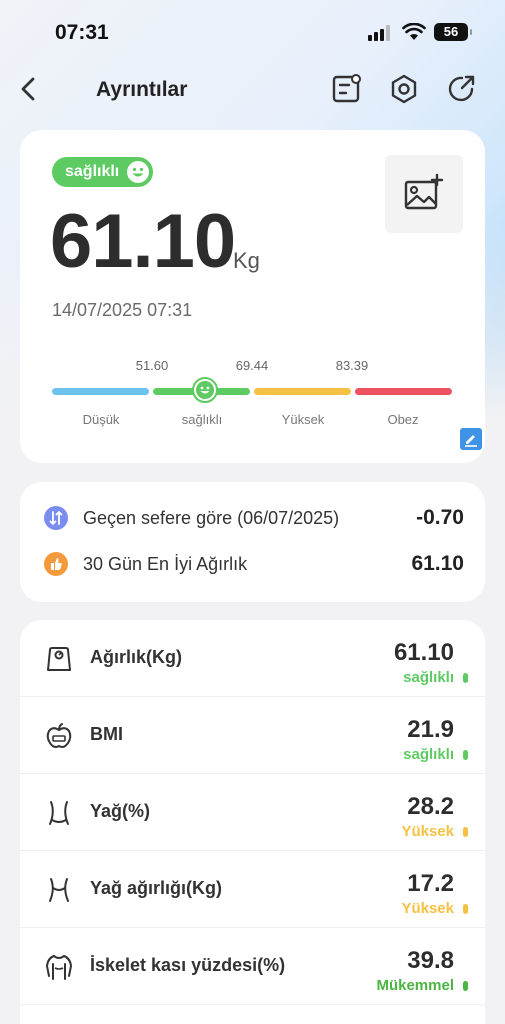 This screenshot has height=1024, width=505. I want to click on weight-unit: Kg, so click(246, 260).